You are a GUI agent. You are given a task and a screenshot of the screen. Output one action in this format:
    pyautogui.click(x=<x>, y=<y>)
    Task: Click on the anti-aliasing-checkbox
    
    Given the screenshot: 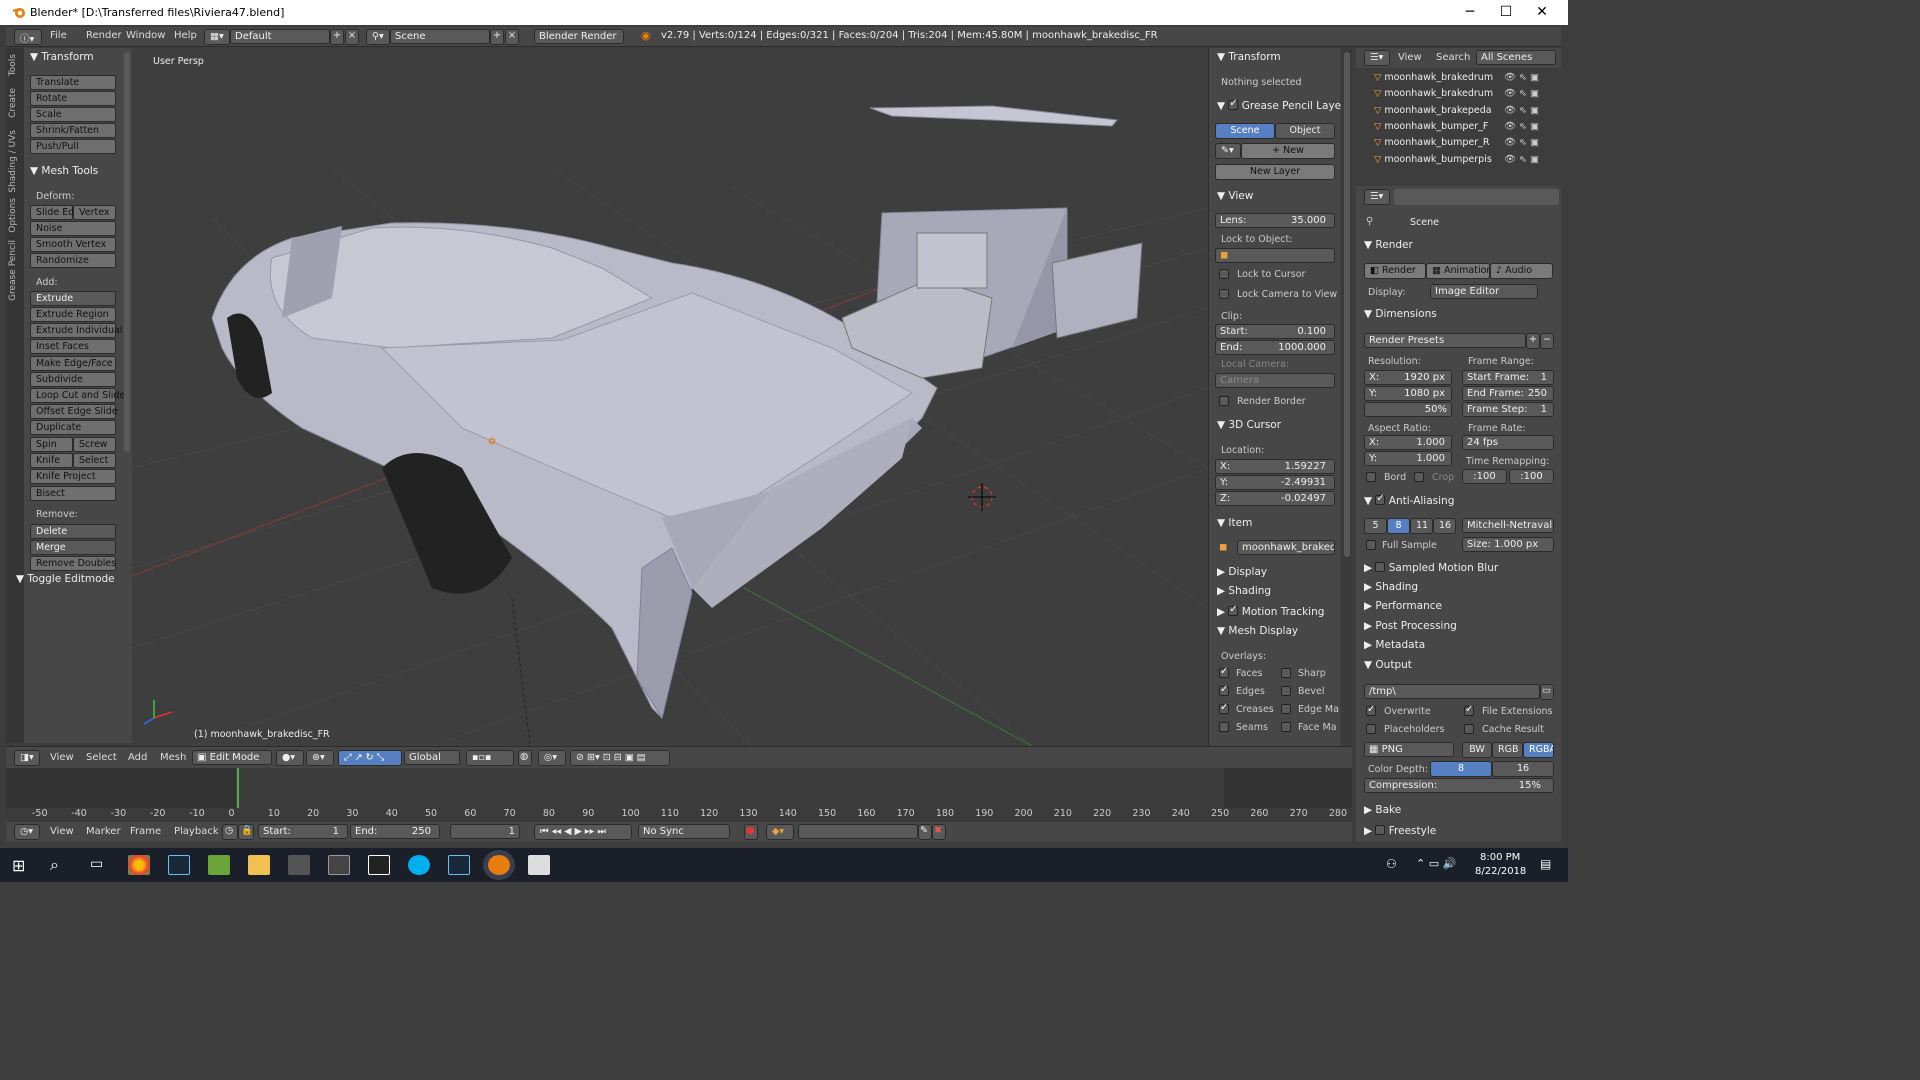 What is the action you would take?
    pyautogui.click(x=1380, y=499)
    